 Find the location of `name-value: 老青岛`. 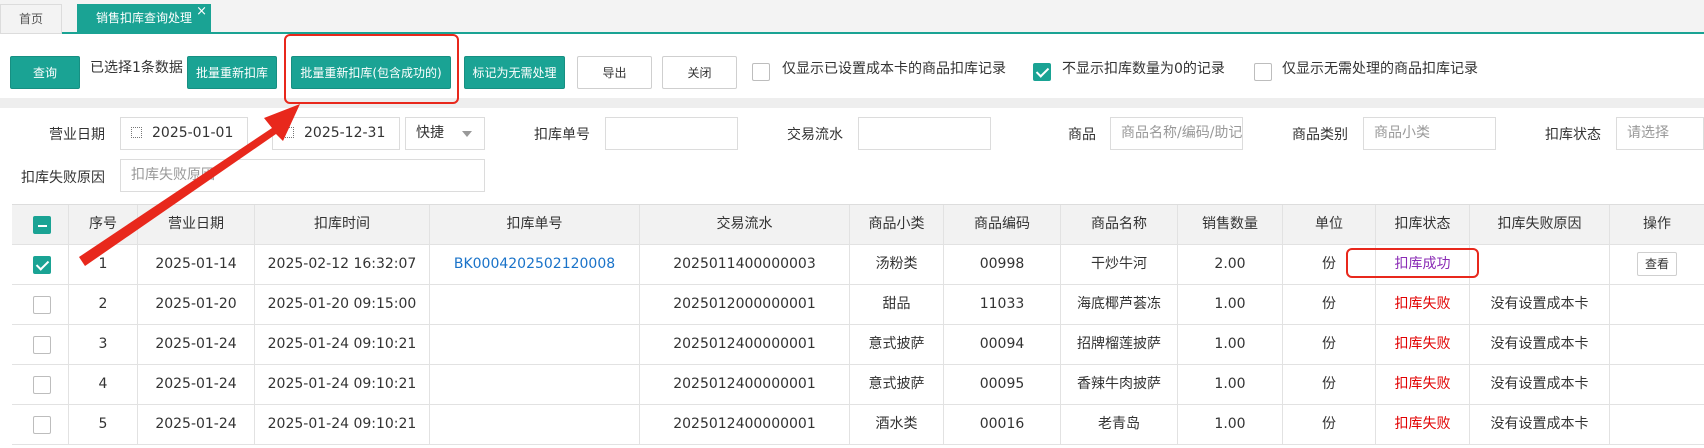

name-value: 老青岛 is located at coordinates (1119, 424).